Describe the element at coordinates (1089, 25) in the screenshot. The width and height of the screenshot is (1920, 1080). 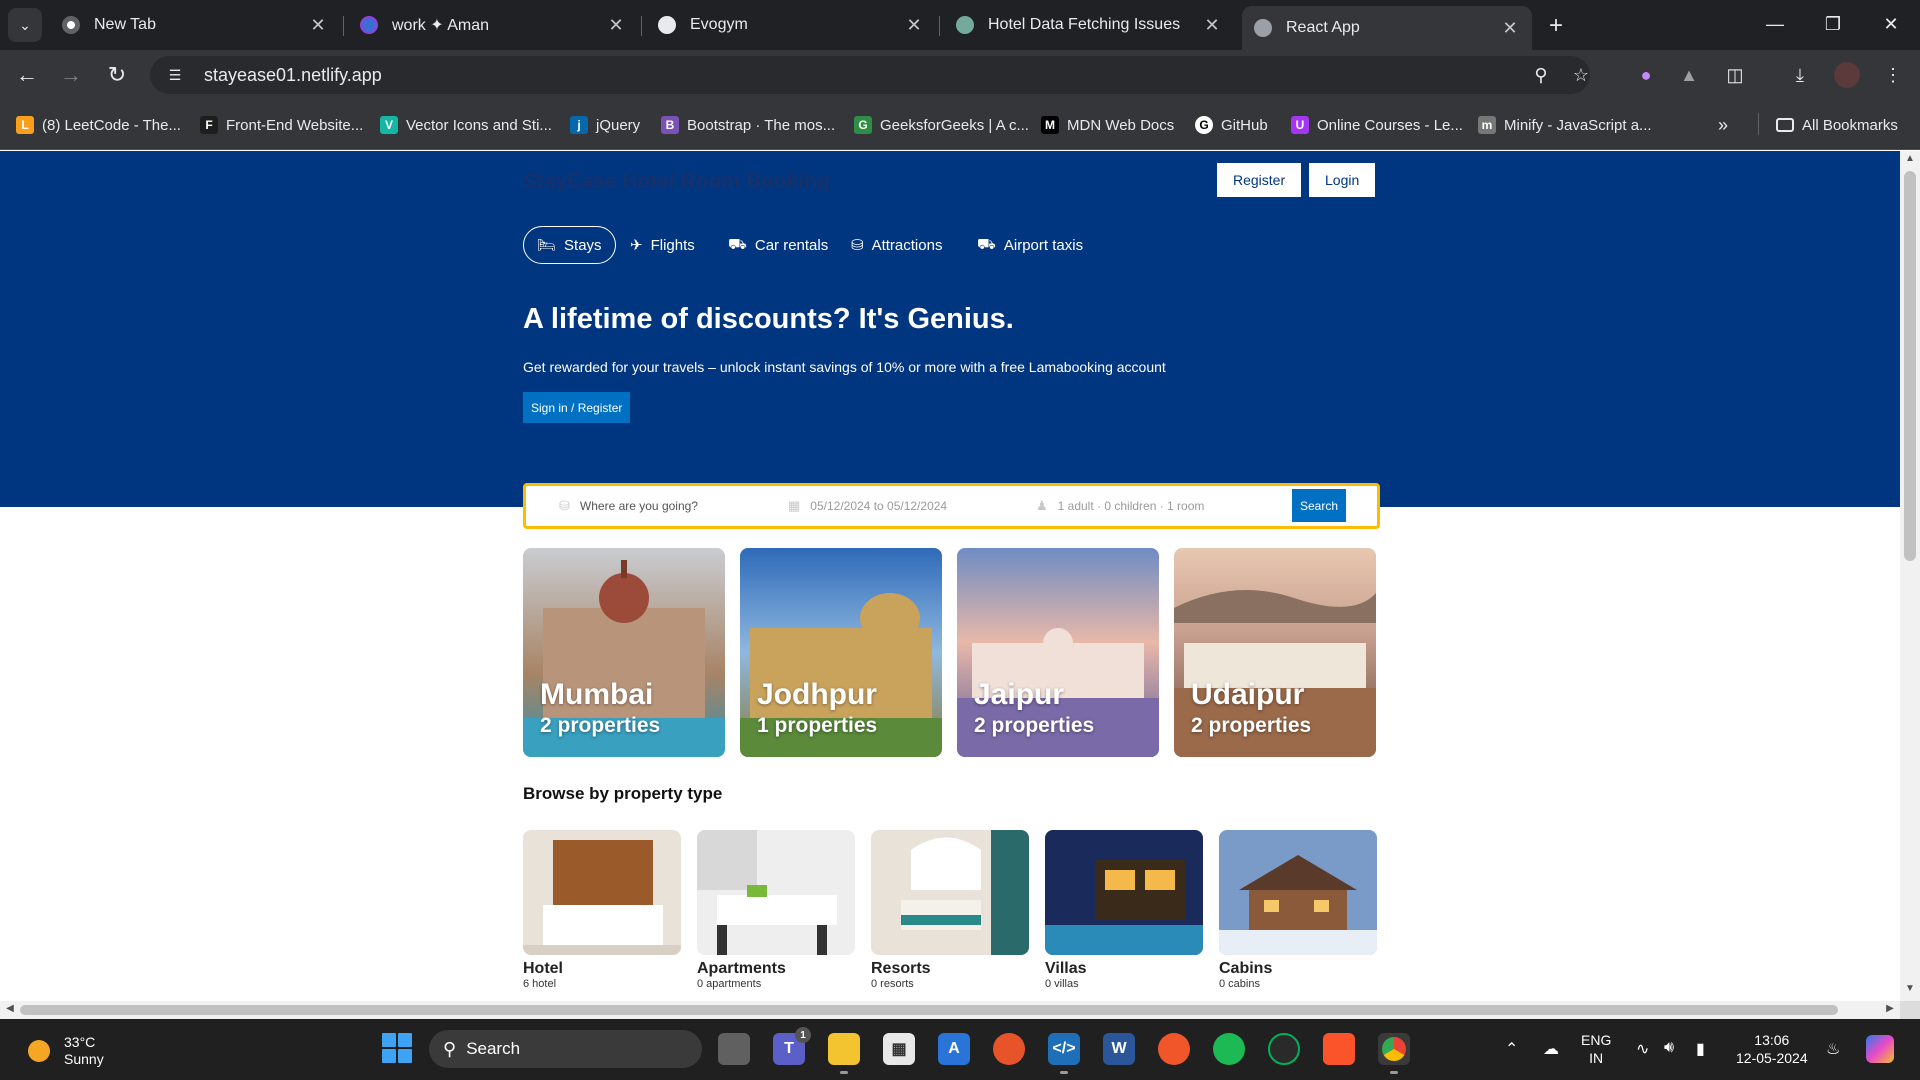
I see `tab-hotel-data: Hotel Data Fetching Issues ✕` at that location.